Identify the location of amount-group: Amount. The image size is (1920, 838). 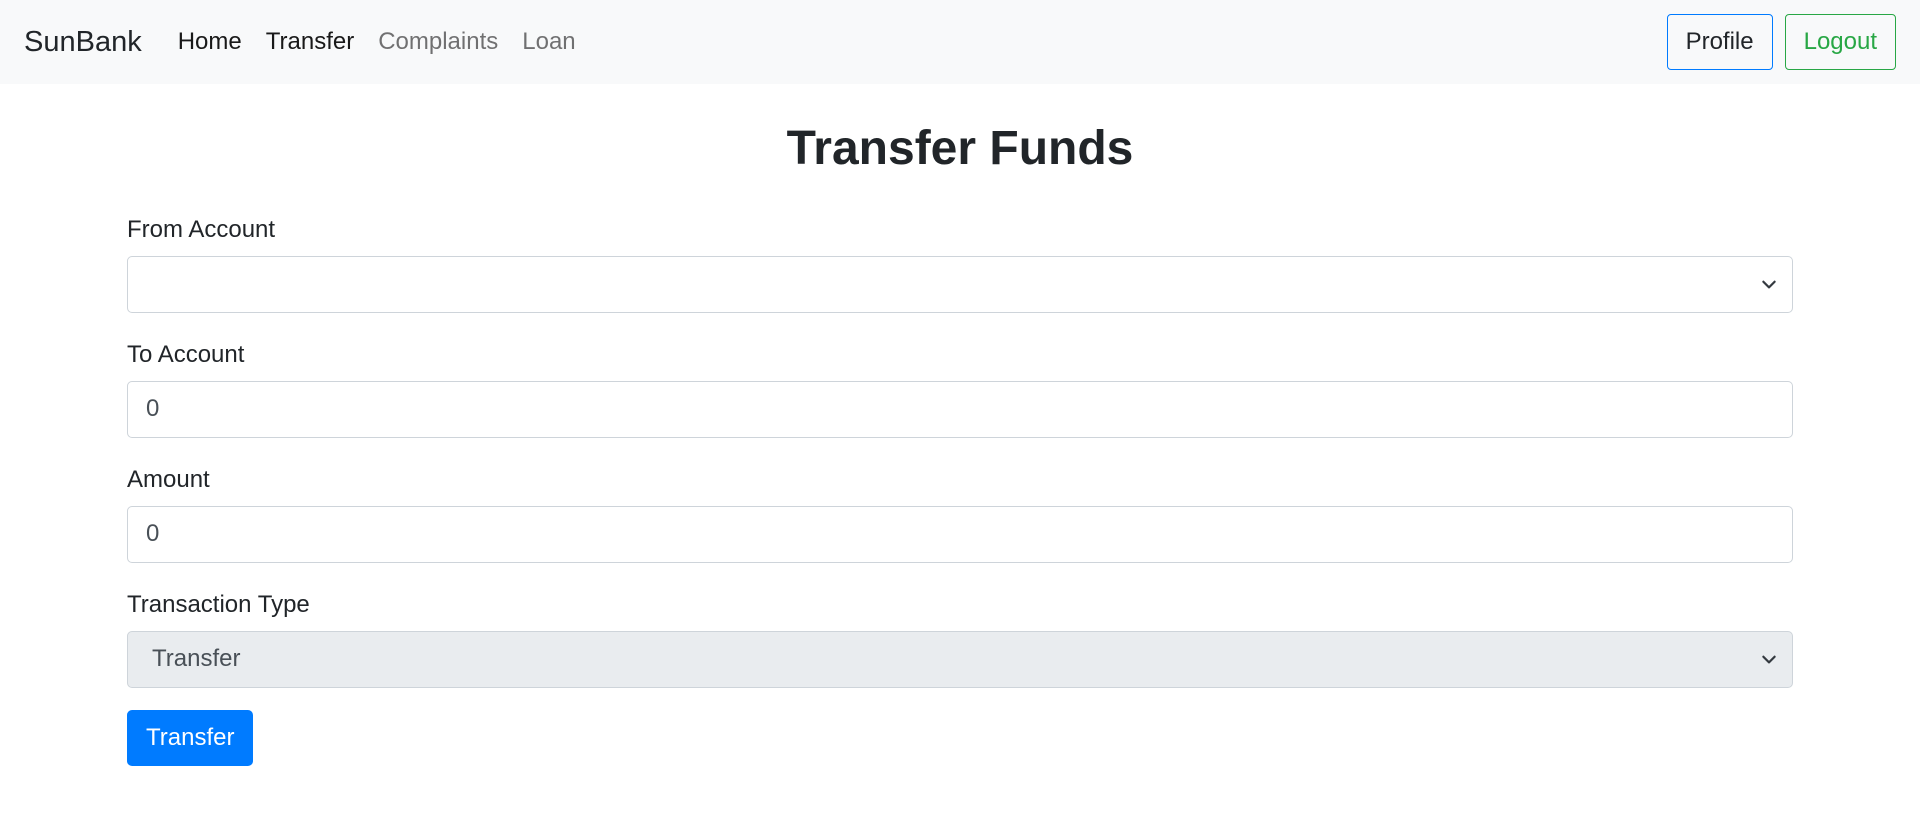
(960, 514).